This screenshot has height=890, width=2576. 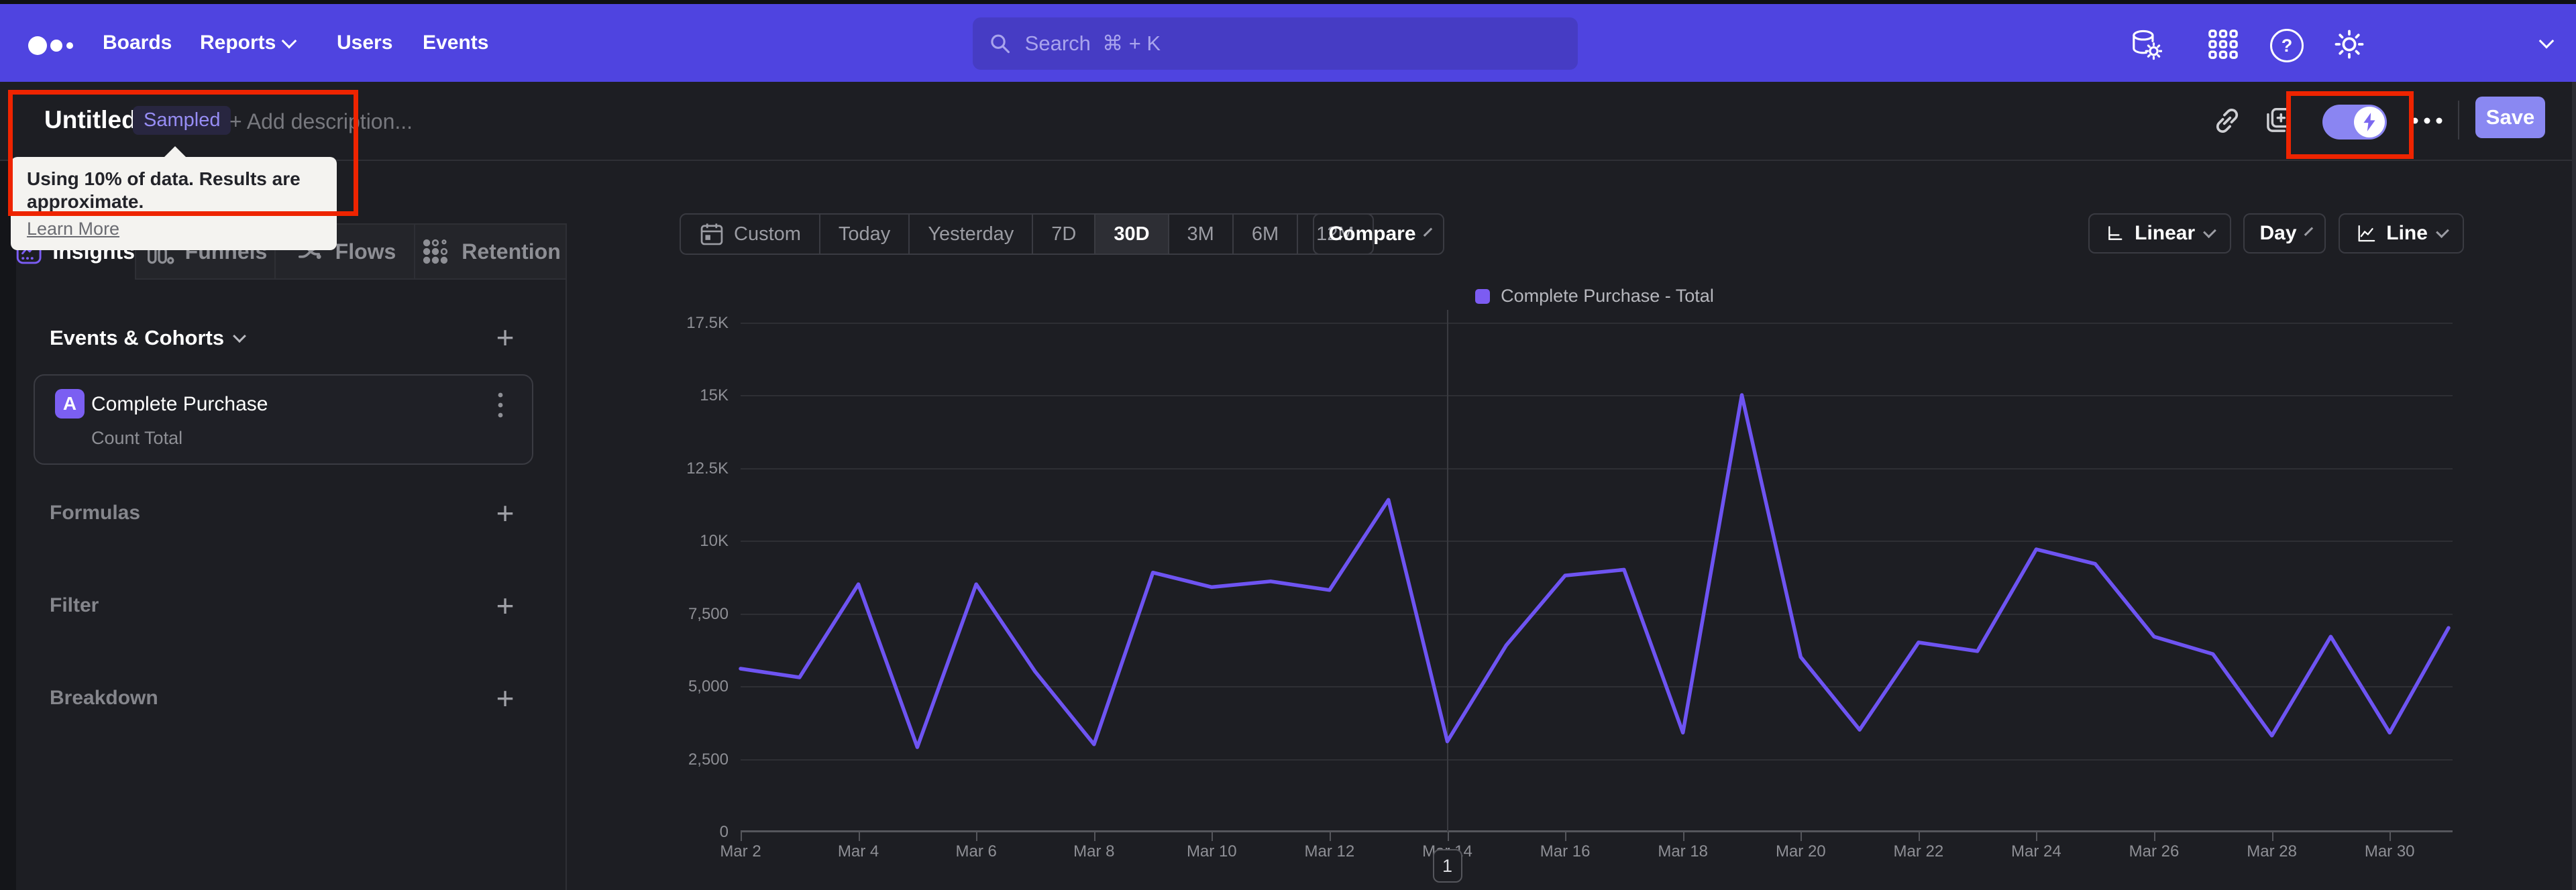 I want to click on y-axis-label: 5,000, so click(x=708, y=686).